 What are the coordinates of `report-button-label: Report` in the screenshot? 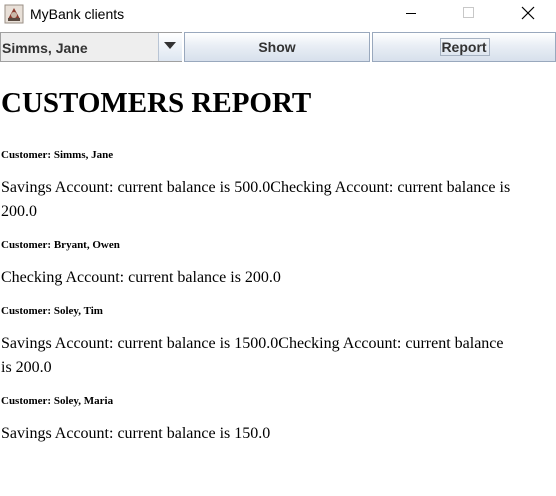 It's located at (464, 47).